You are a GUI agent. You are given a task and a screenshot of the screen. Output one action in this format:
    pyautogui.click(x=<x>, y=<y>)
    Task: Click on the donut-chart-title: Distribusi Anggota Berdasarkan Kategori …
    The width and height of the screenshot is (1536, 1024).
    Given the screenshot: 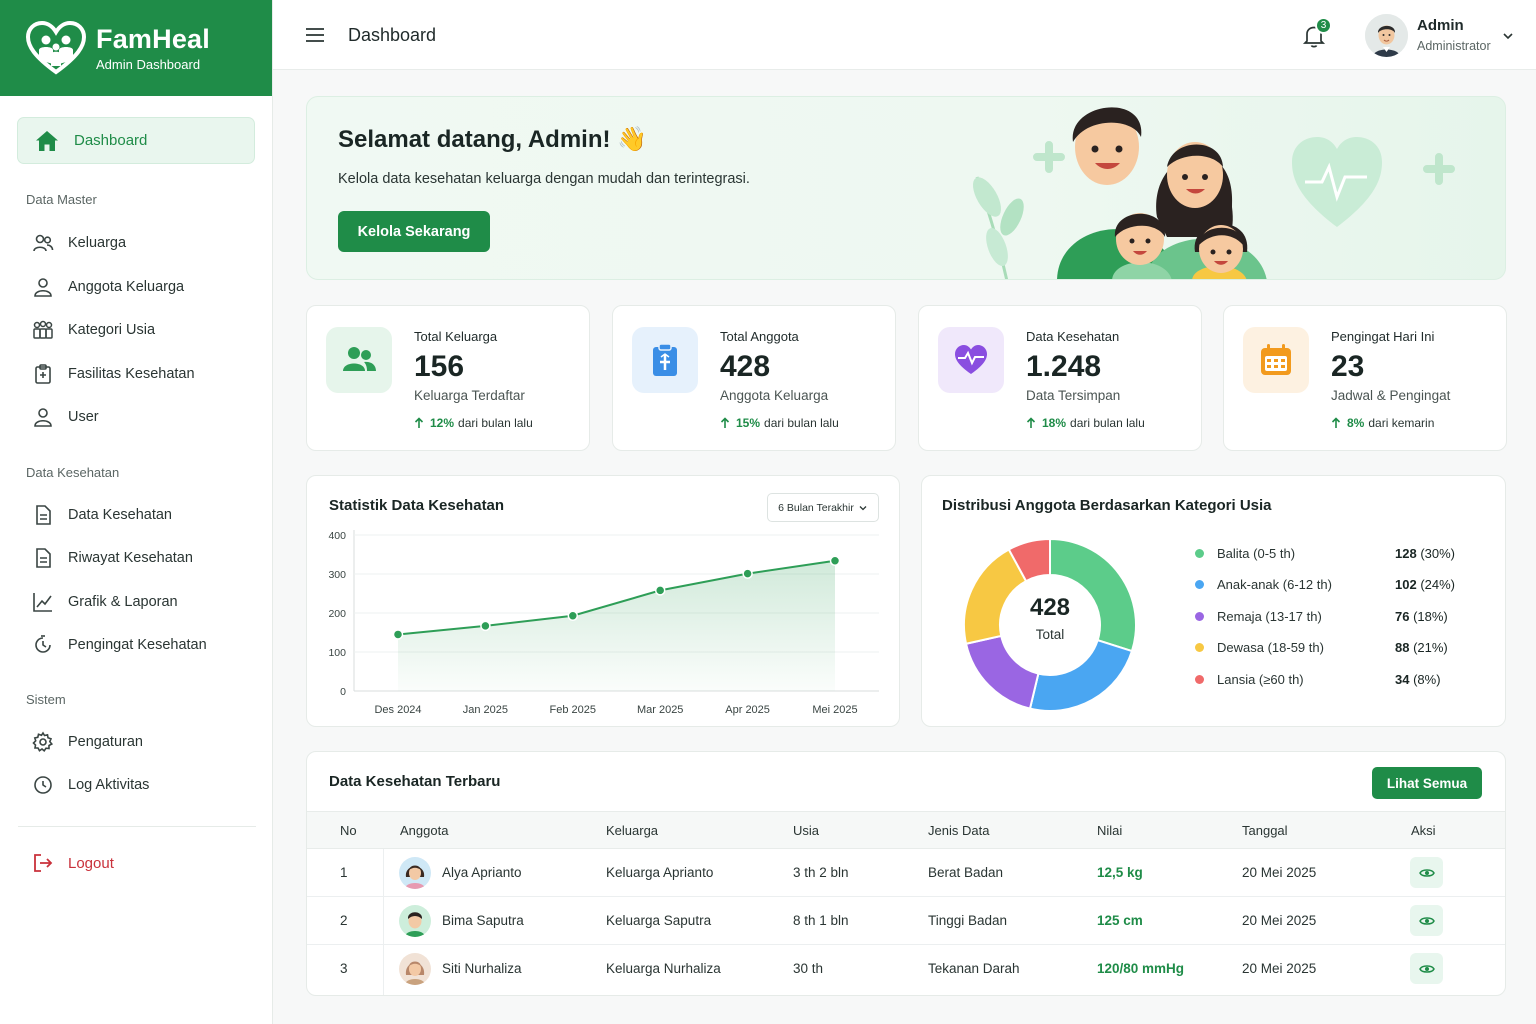 What is the action you would take?
    pyautogui.click(x=1107, y=505)
    